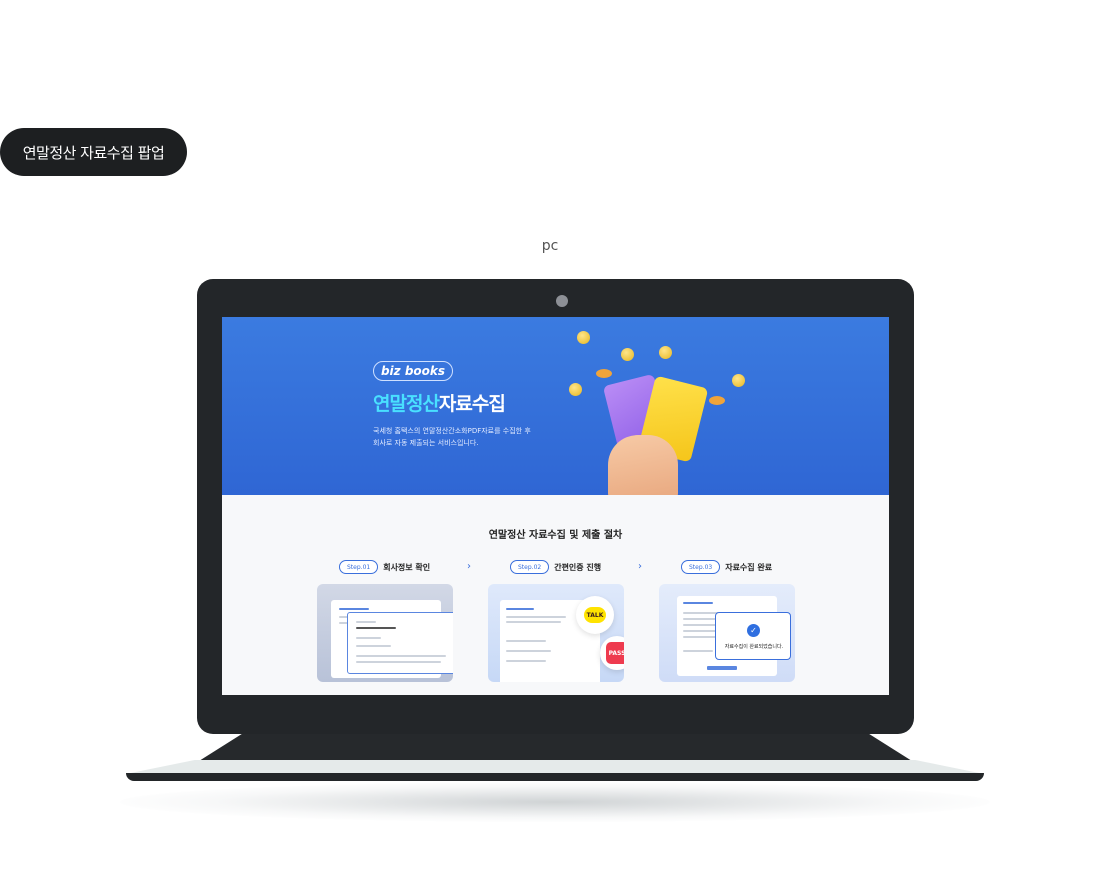  What do you see at coordinates (400, 643) in the screenshot?
I see `company-info-form` at bounding box center [400, 643].